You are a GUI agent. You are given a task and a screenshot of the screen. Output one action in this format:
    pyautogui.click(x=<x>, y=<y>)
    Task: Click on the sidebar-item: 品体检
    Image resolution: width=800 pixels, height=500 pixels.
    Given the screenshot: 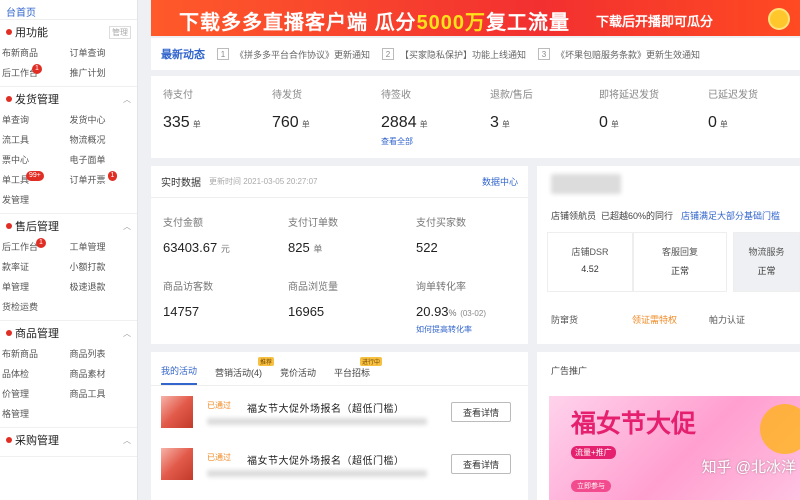 What is the action you would take?
    pyautogui.click(x=36, y=374)
    